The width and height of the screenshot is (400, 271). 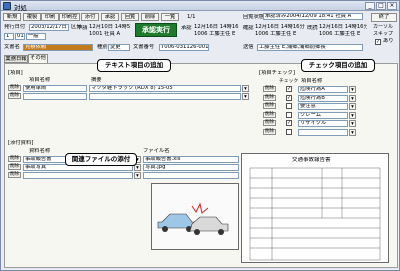 I want to click on attach-col-name: 資料名称, so click(x=40, y=151).